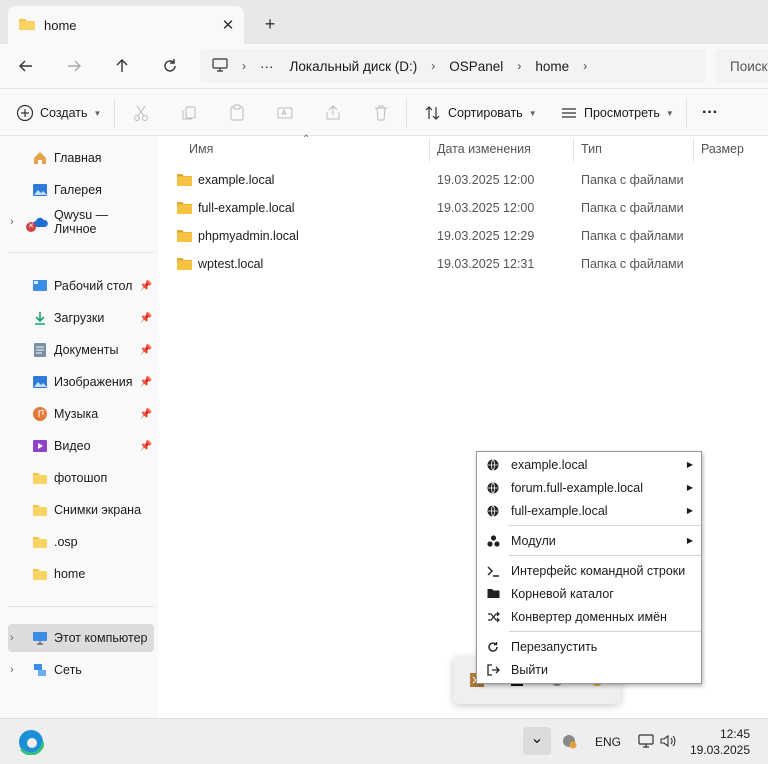 The image size is (768, 764). I want to click on chevron-right-icon: ▶, so click(689, 540).